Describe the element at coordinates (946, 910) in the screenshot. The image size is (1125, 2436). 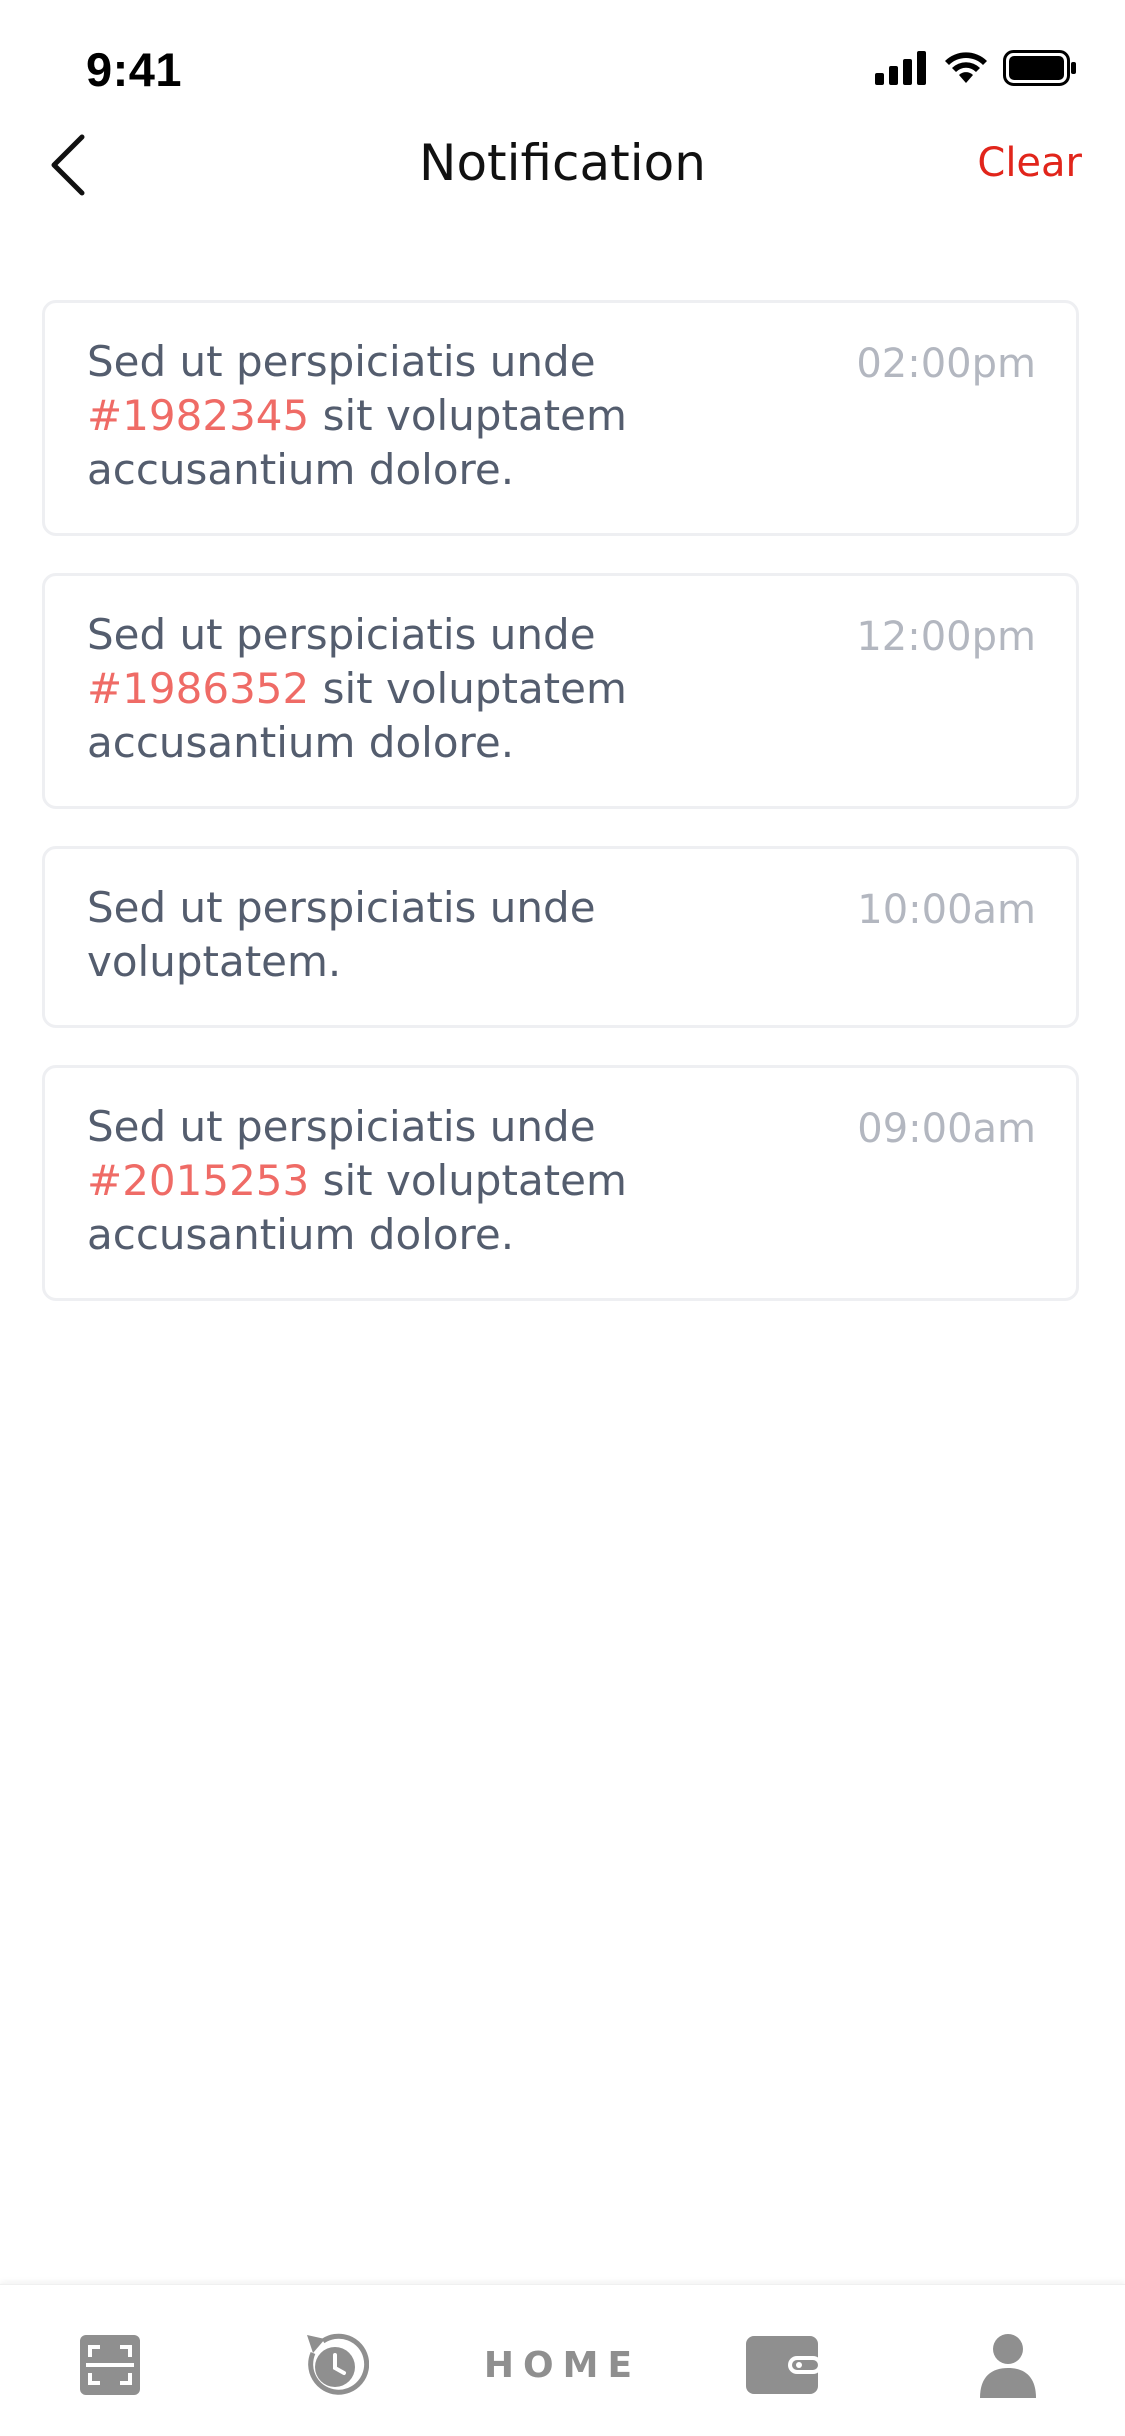
I see `notification-time: 10:00am` at that location.